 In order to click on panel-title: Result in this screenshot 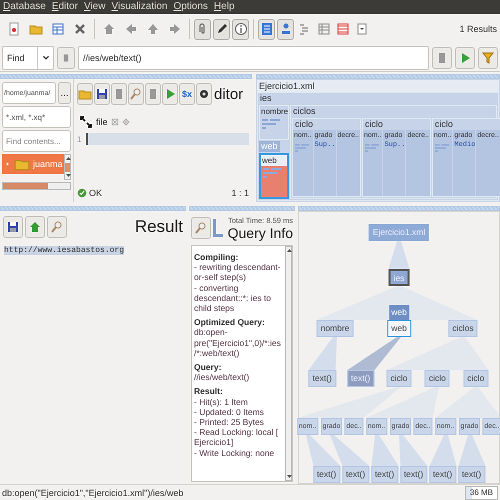, I will do `click(158, 227)`.